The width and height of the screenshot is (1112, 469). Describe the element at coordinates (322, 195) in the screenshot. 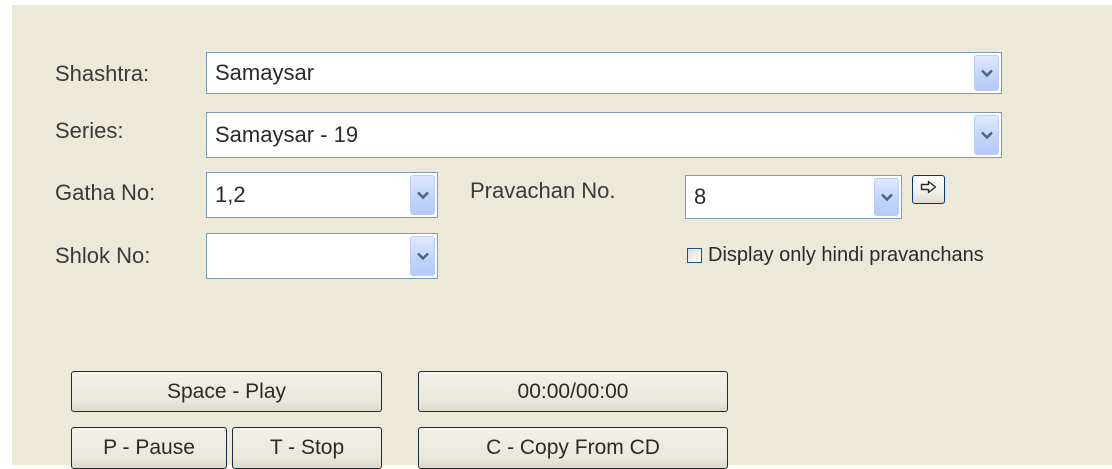

I see `gatha-dropdown: 1,2` at that location.